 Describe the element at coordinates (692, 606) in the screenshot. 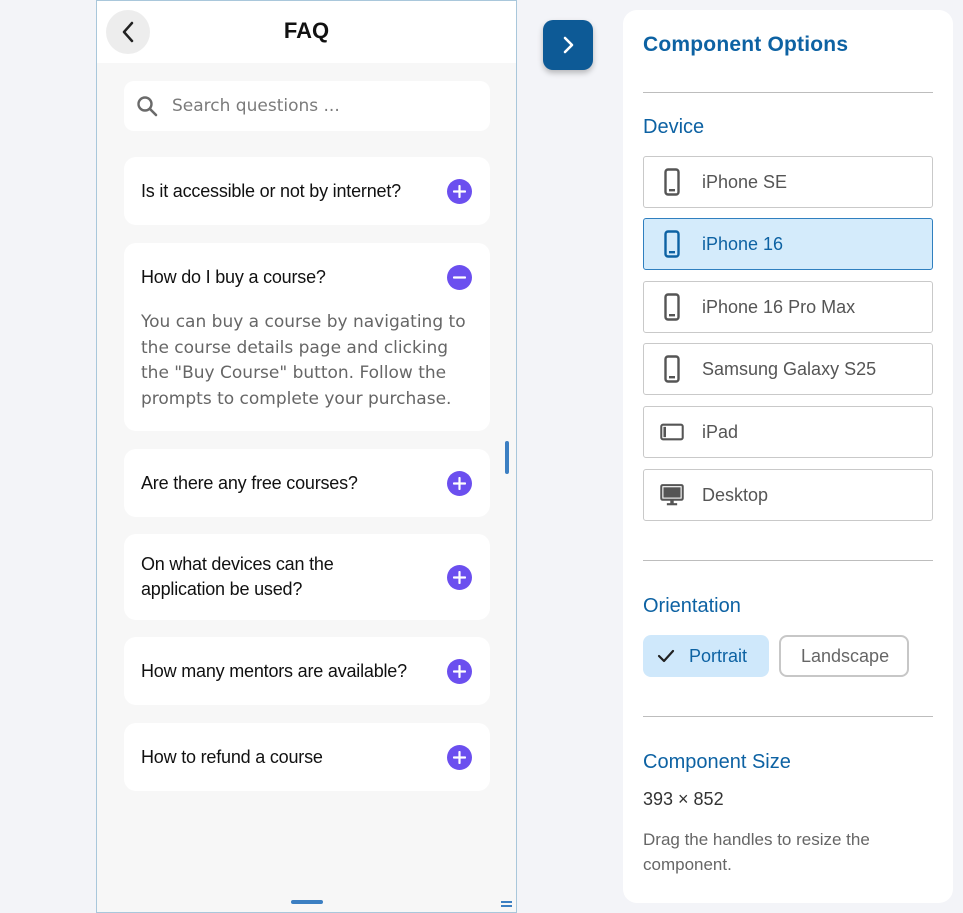

I see `orientation-section-title: Orientation` at that location.